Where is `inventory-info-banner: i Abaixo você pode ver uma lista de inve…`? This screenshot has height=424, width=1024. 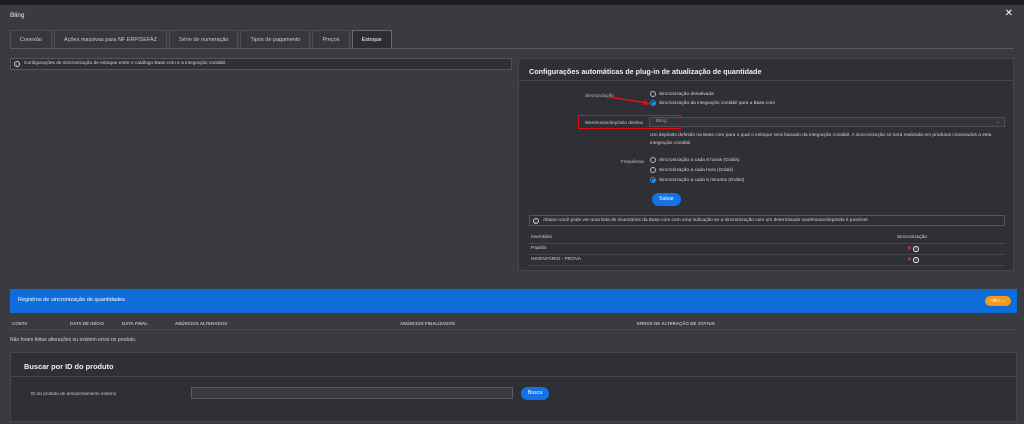 inventory-info-banner: i Abaixo você pode ver uma lista de inve… is located at coordinates (767, 220).